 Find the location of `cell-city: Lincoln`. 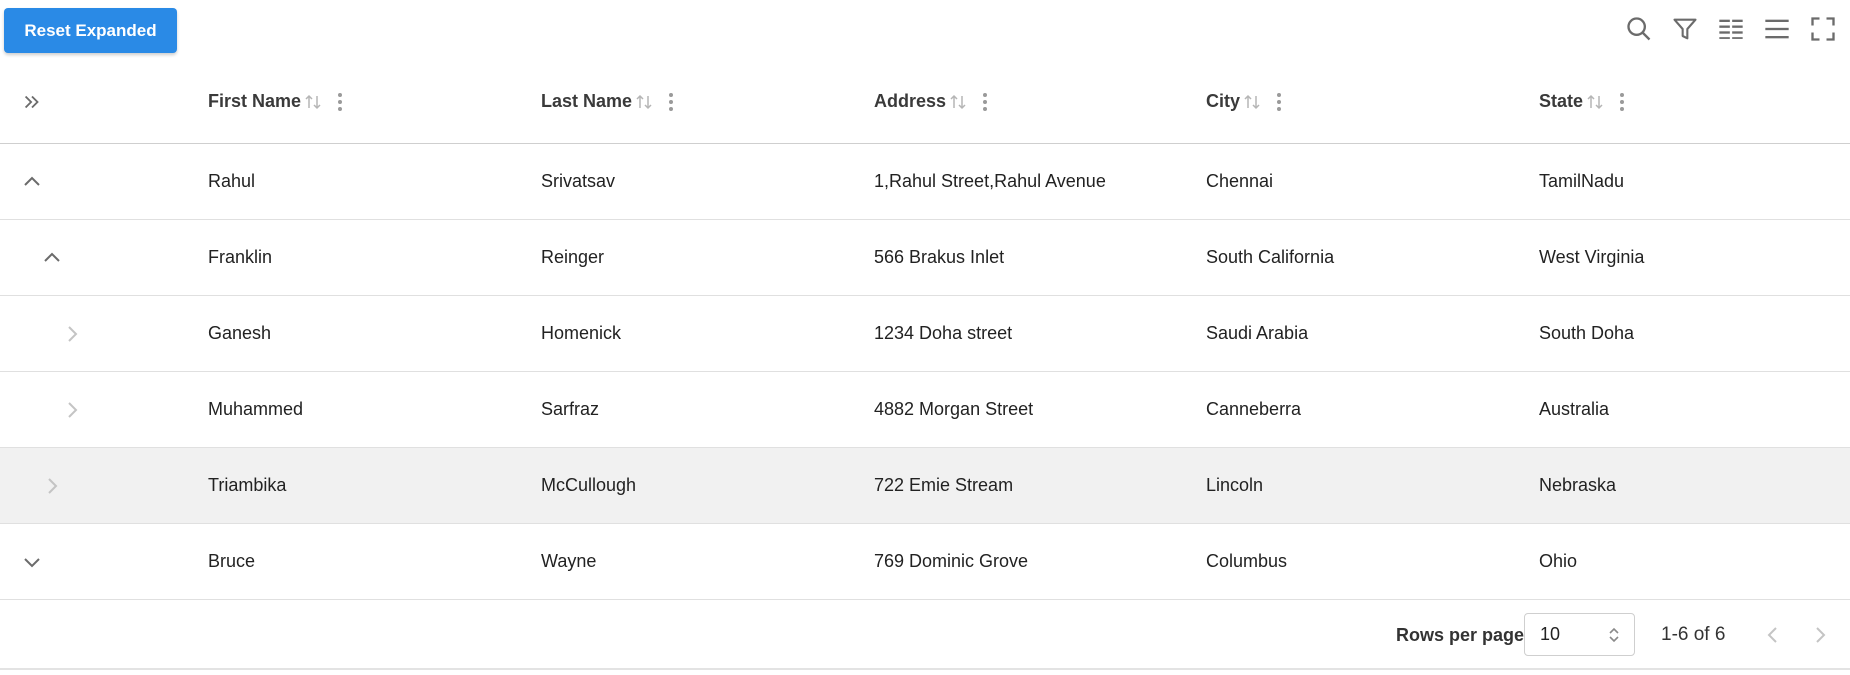

cell-city: Lincoln is located at coordinates (1235, 485).